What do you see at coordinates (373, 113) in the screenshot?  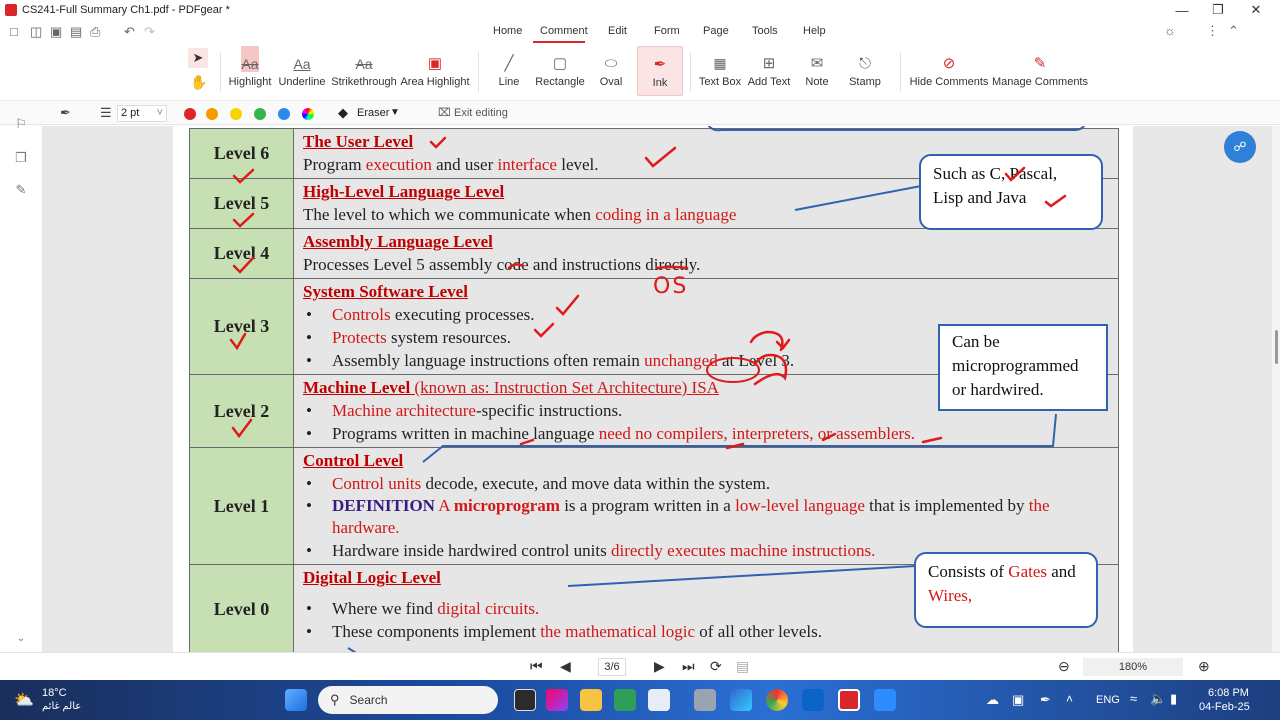 I see `eraser-dropdown: Eraser` at bounding box center [373, 113].